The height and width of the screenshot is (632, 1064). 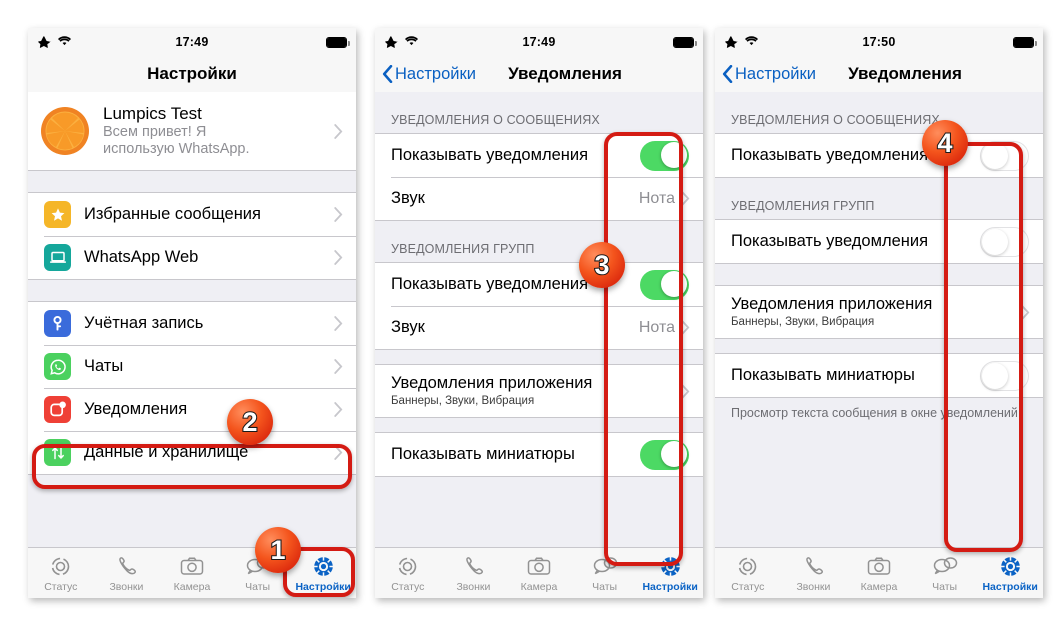 What do you see at coordinates (879, 42) in the screenshot?
I see `status-bar: 17:50` at bounding box center [879, 42].